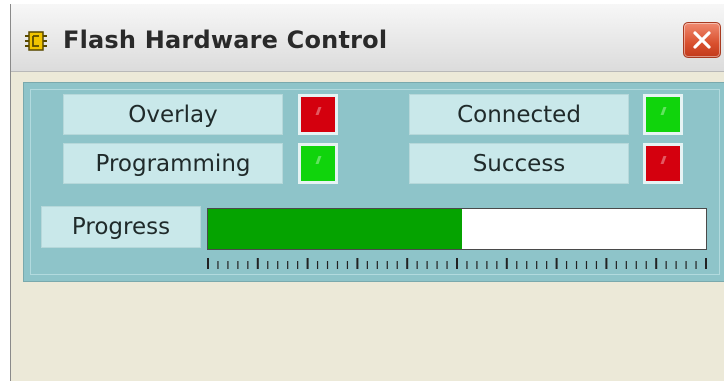 This screenshot has height=381, width=724. I want to click on chip-icon, so click(36, 41).